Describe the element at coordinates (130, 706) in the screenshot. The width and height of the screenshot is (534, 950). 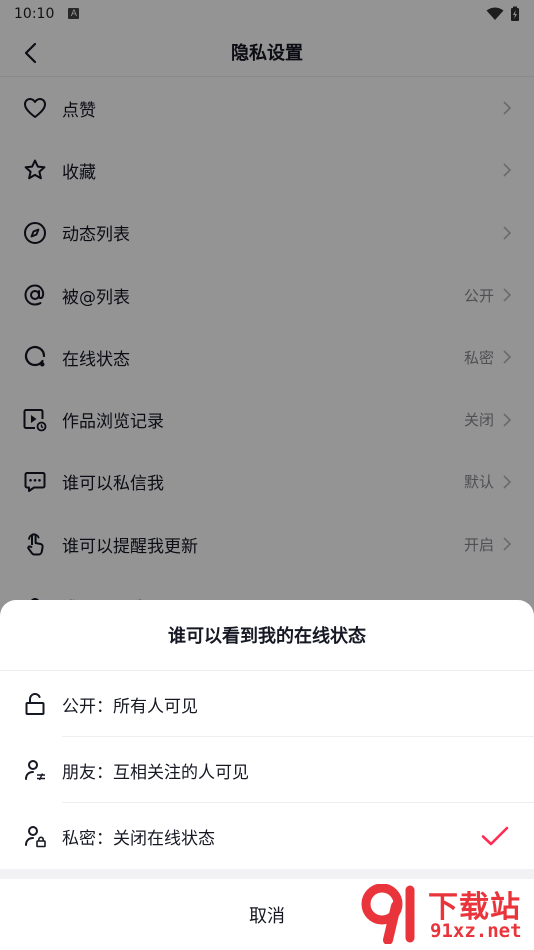
I see `option-label: 公开：所有人可见` at that location.